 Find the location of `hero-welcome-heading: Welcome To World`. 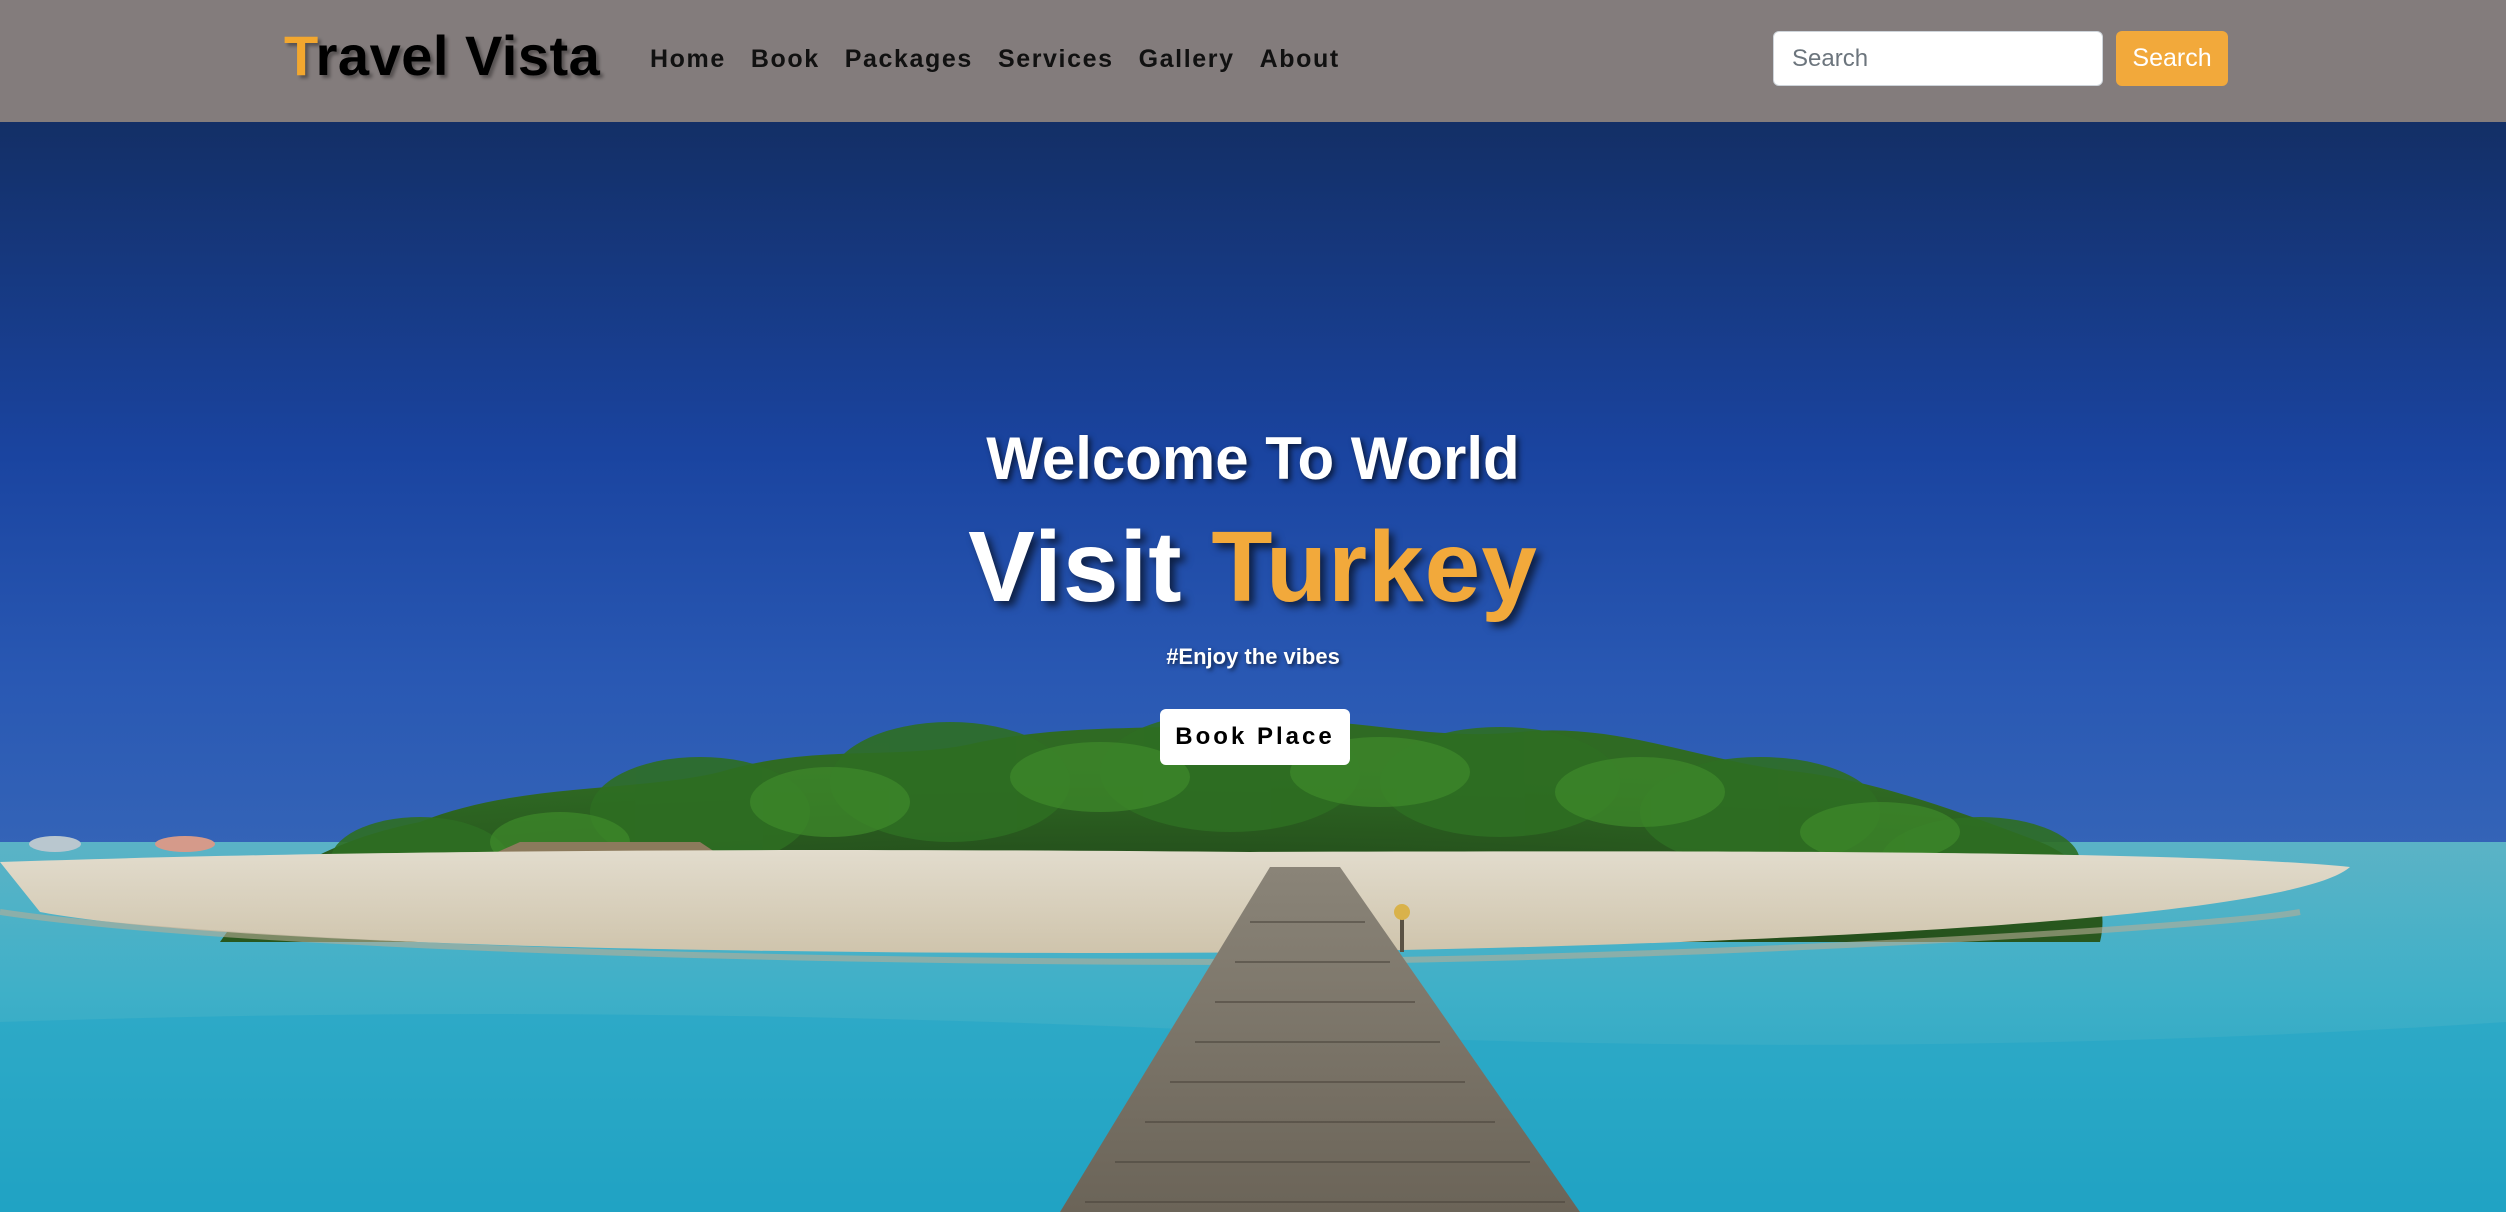

hero-welcome-heading: Welcome To World is located at coordinates (1253, 458).